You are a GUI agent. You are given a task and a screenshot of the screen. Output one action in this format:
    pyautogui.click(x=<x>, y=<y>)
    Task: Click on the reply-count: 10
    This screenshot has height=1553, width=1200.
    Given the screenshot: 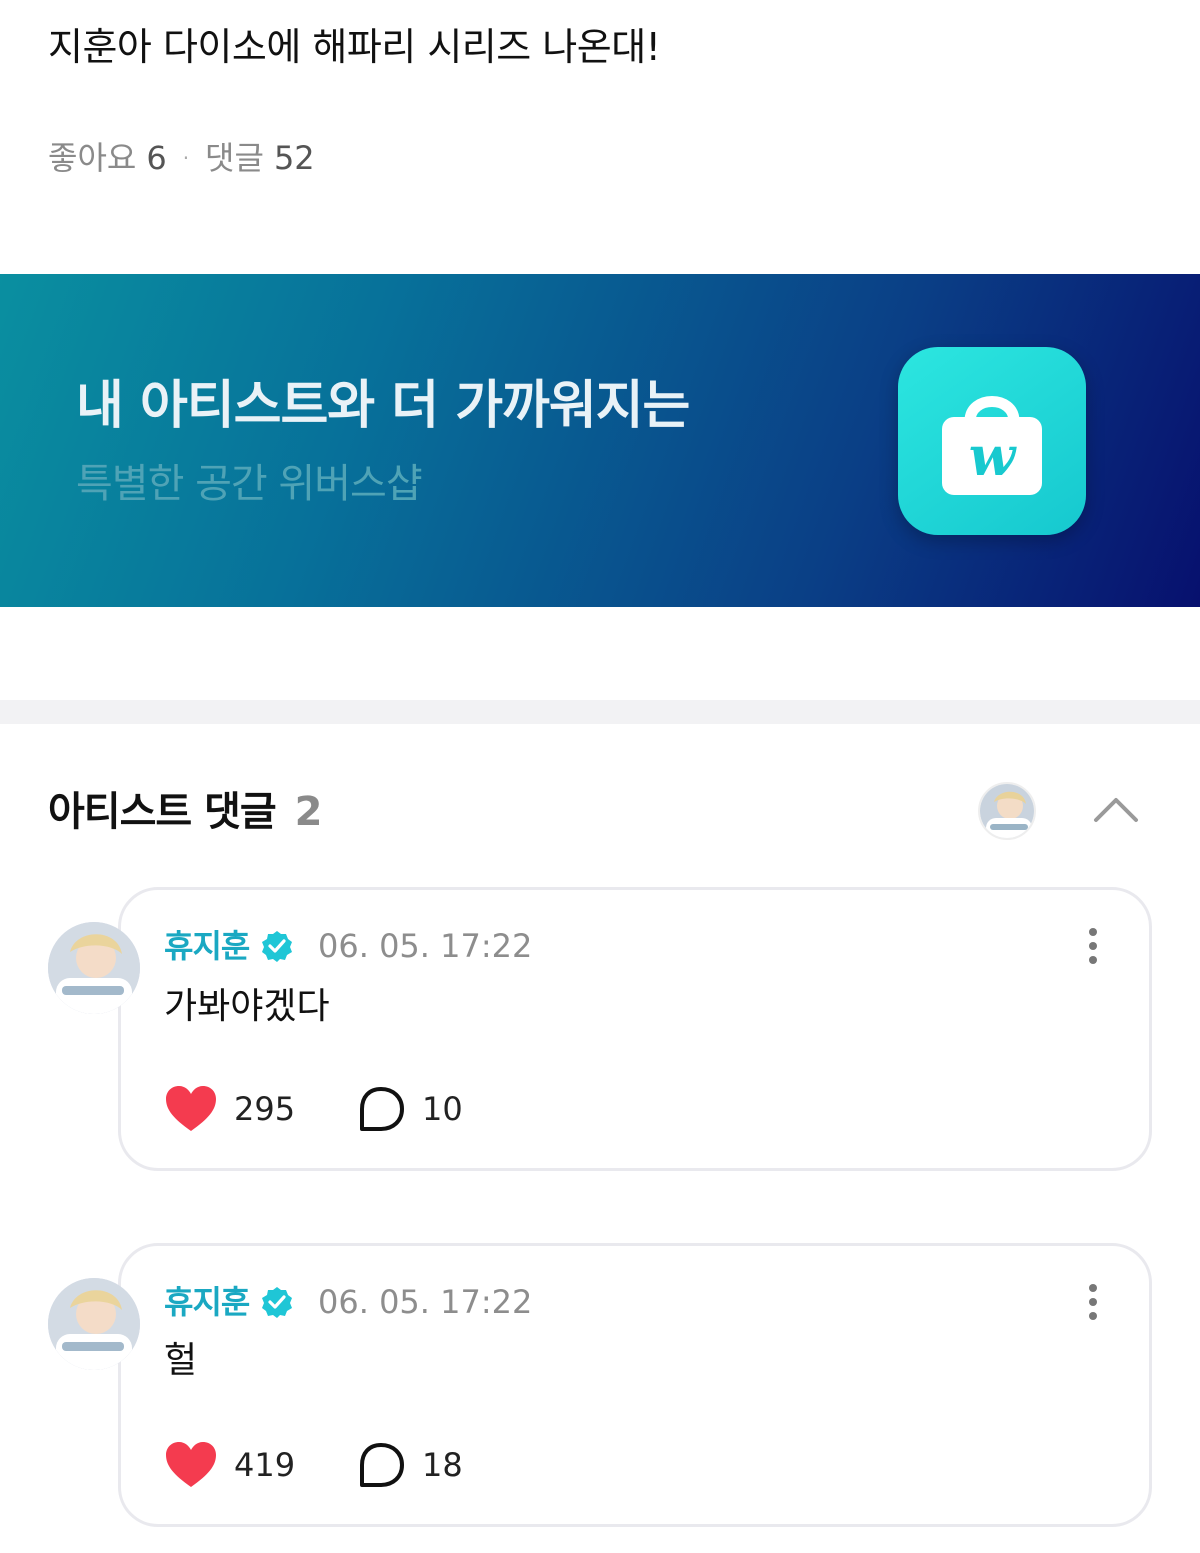 What is the action you would take?
    pyautogui.click(x=442, y=1109)
    